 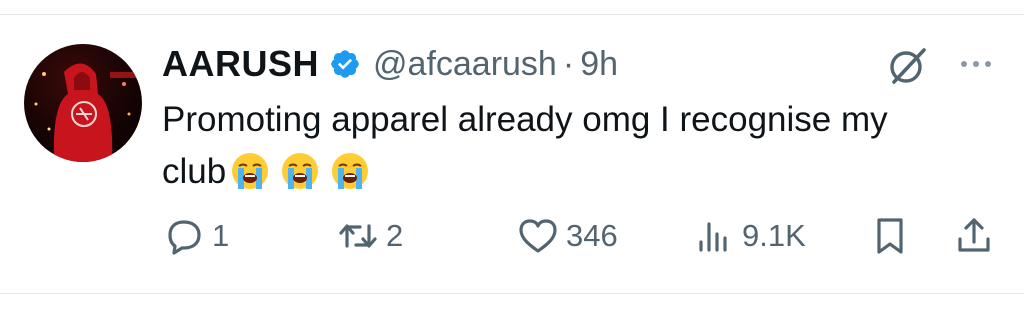 I want to click on tweet-header: AARUSH @afcaarush · 9h, so click(x=390, y=64).